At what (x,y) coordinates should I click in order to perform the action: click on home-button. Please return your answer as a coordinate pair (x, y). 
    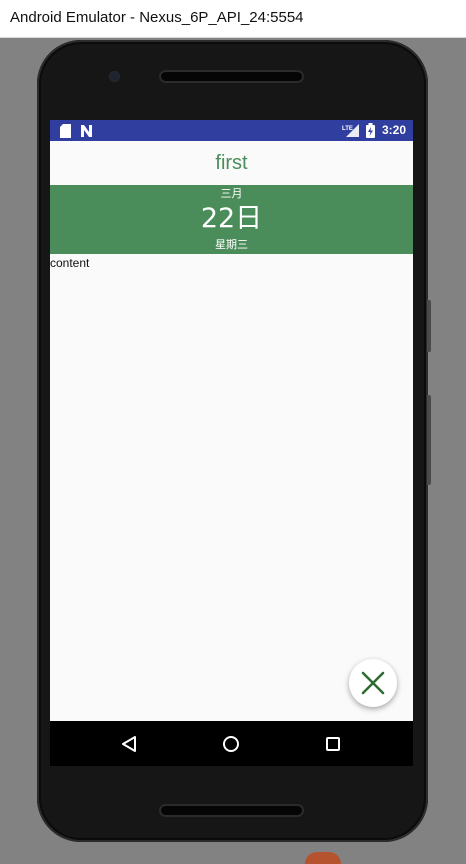
    Looking at the image, I should click on (231, 744).